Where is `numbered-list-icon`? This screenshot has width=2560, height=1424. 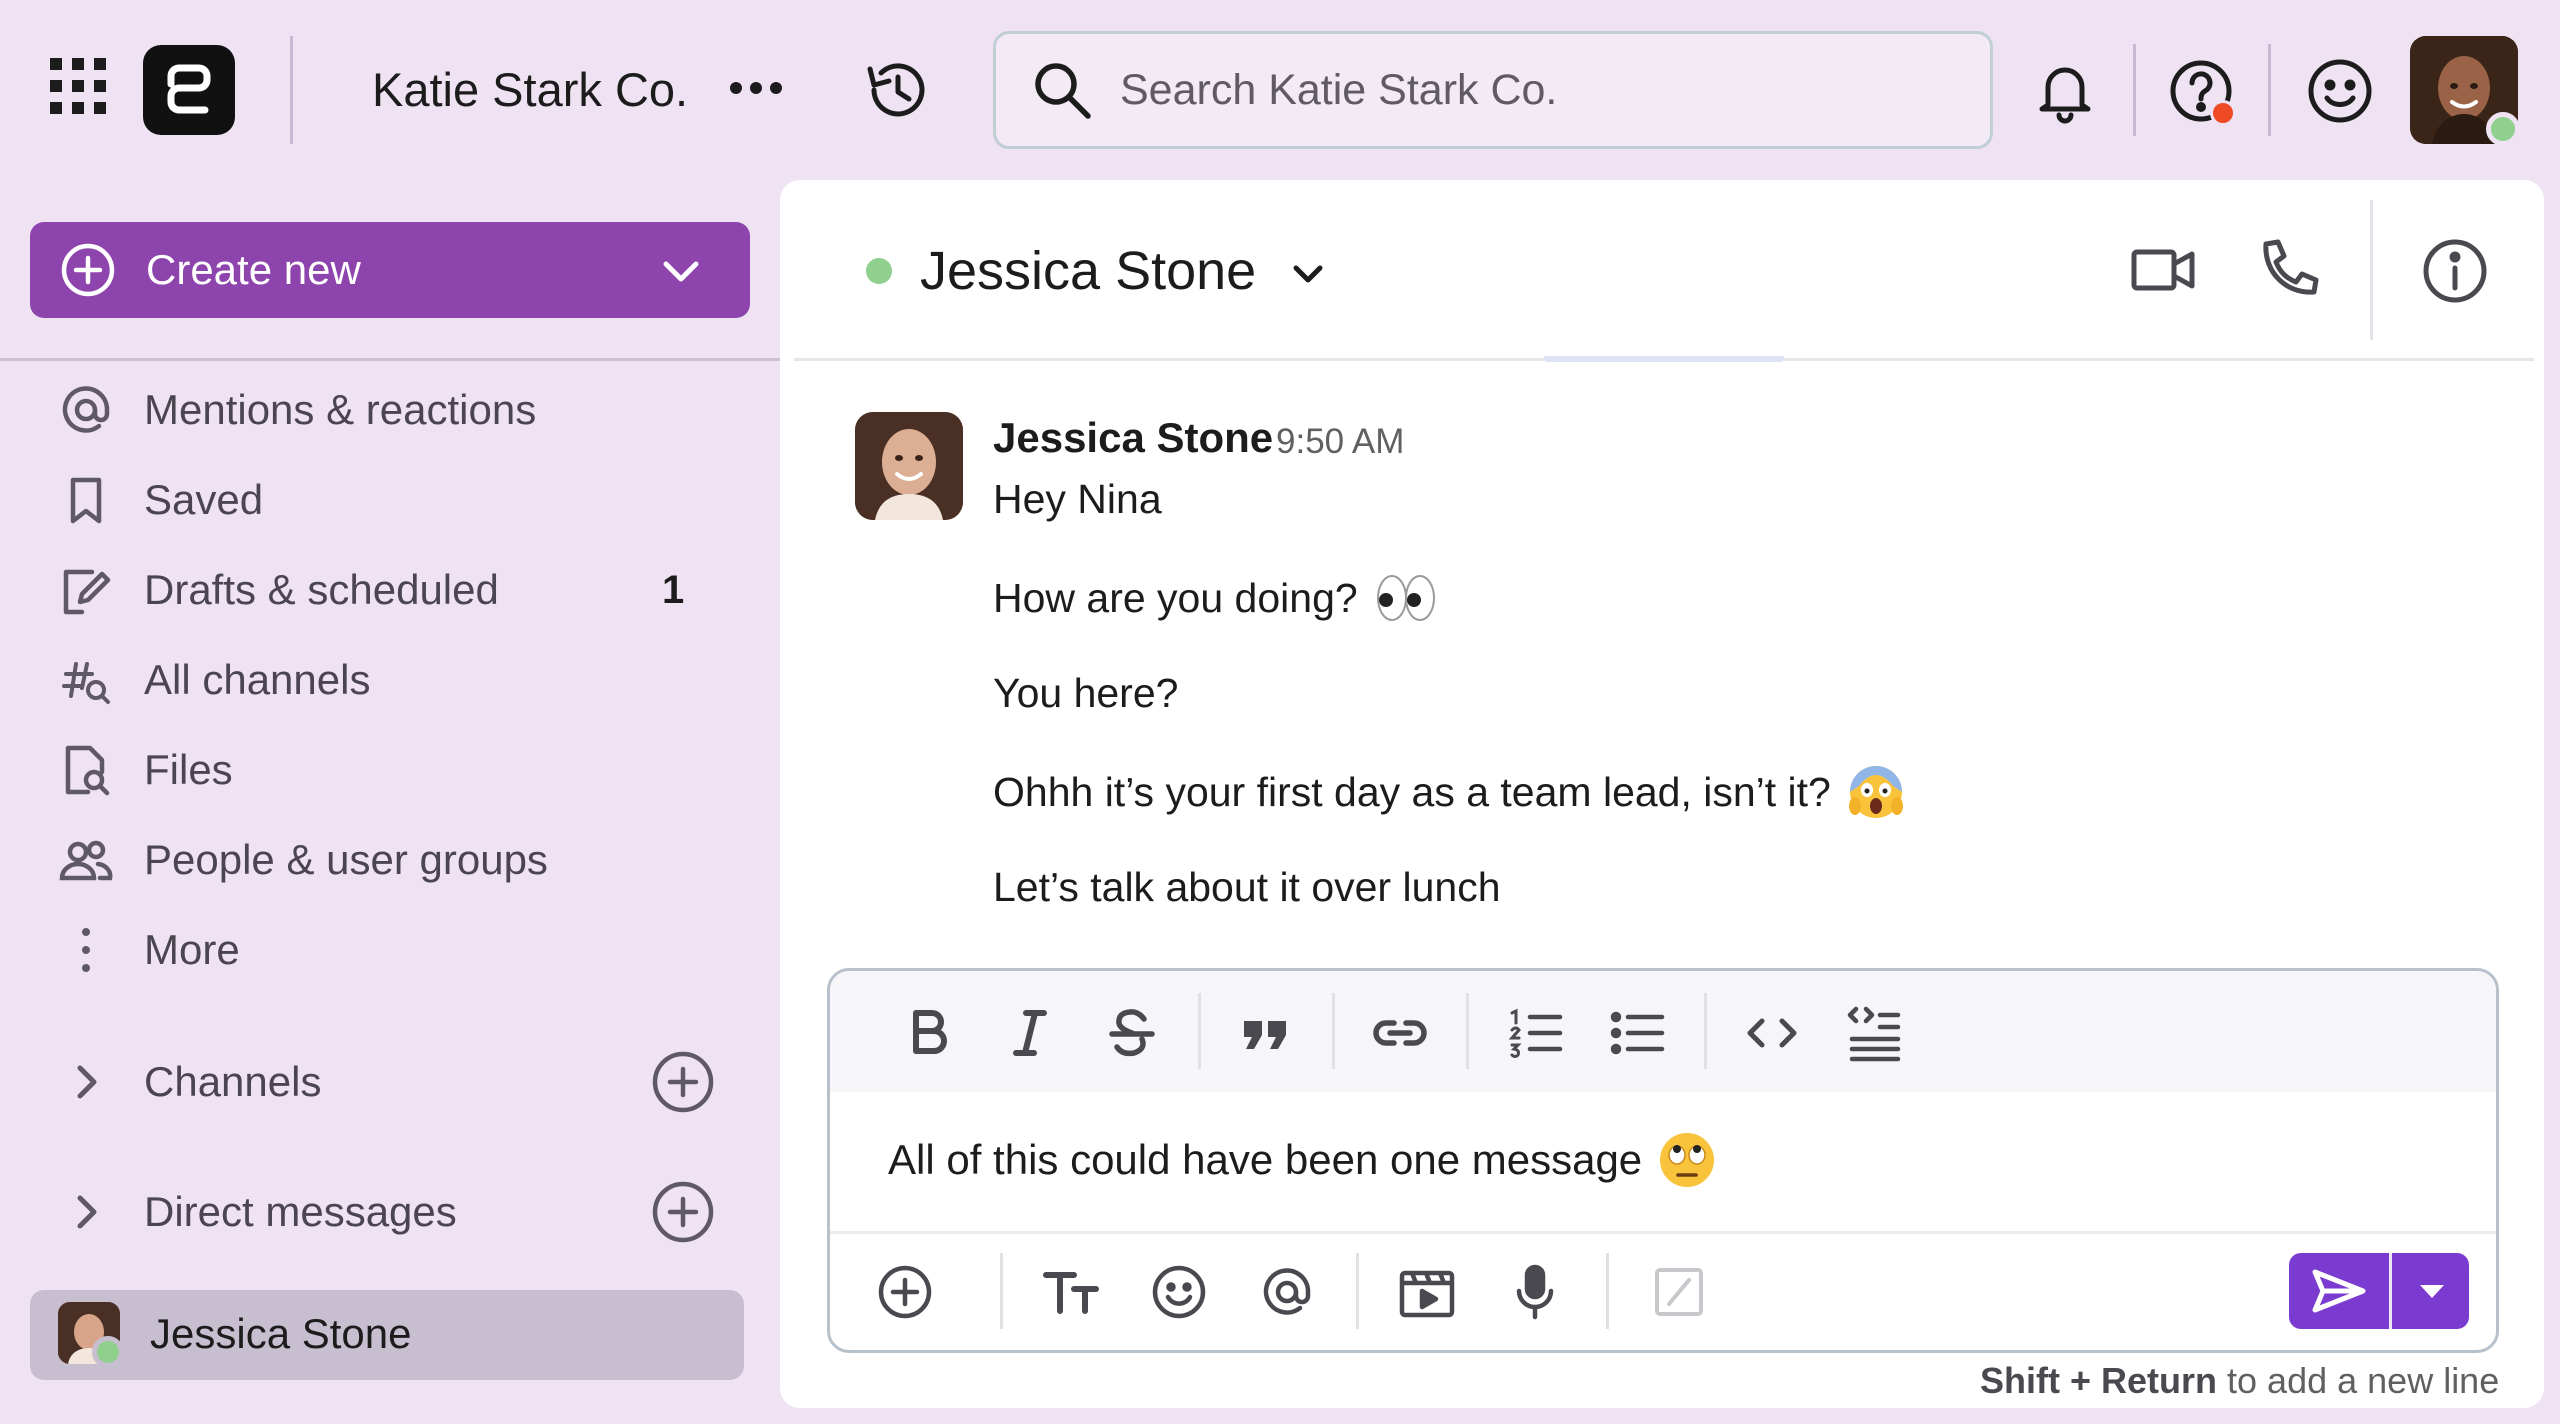
numbered-list-icon is located at coordinates (1536, 1033).